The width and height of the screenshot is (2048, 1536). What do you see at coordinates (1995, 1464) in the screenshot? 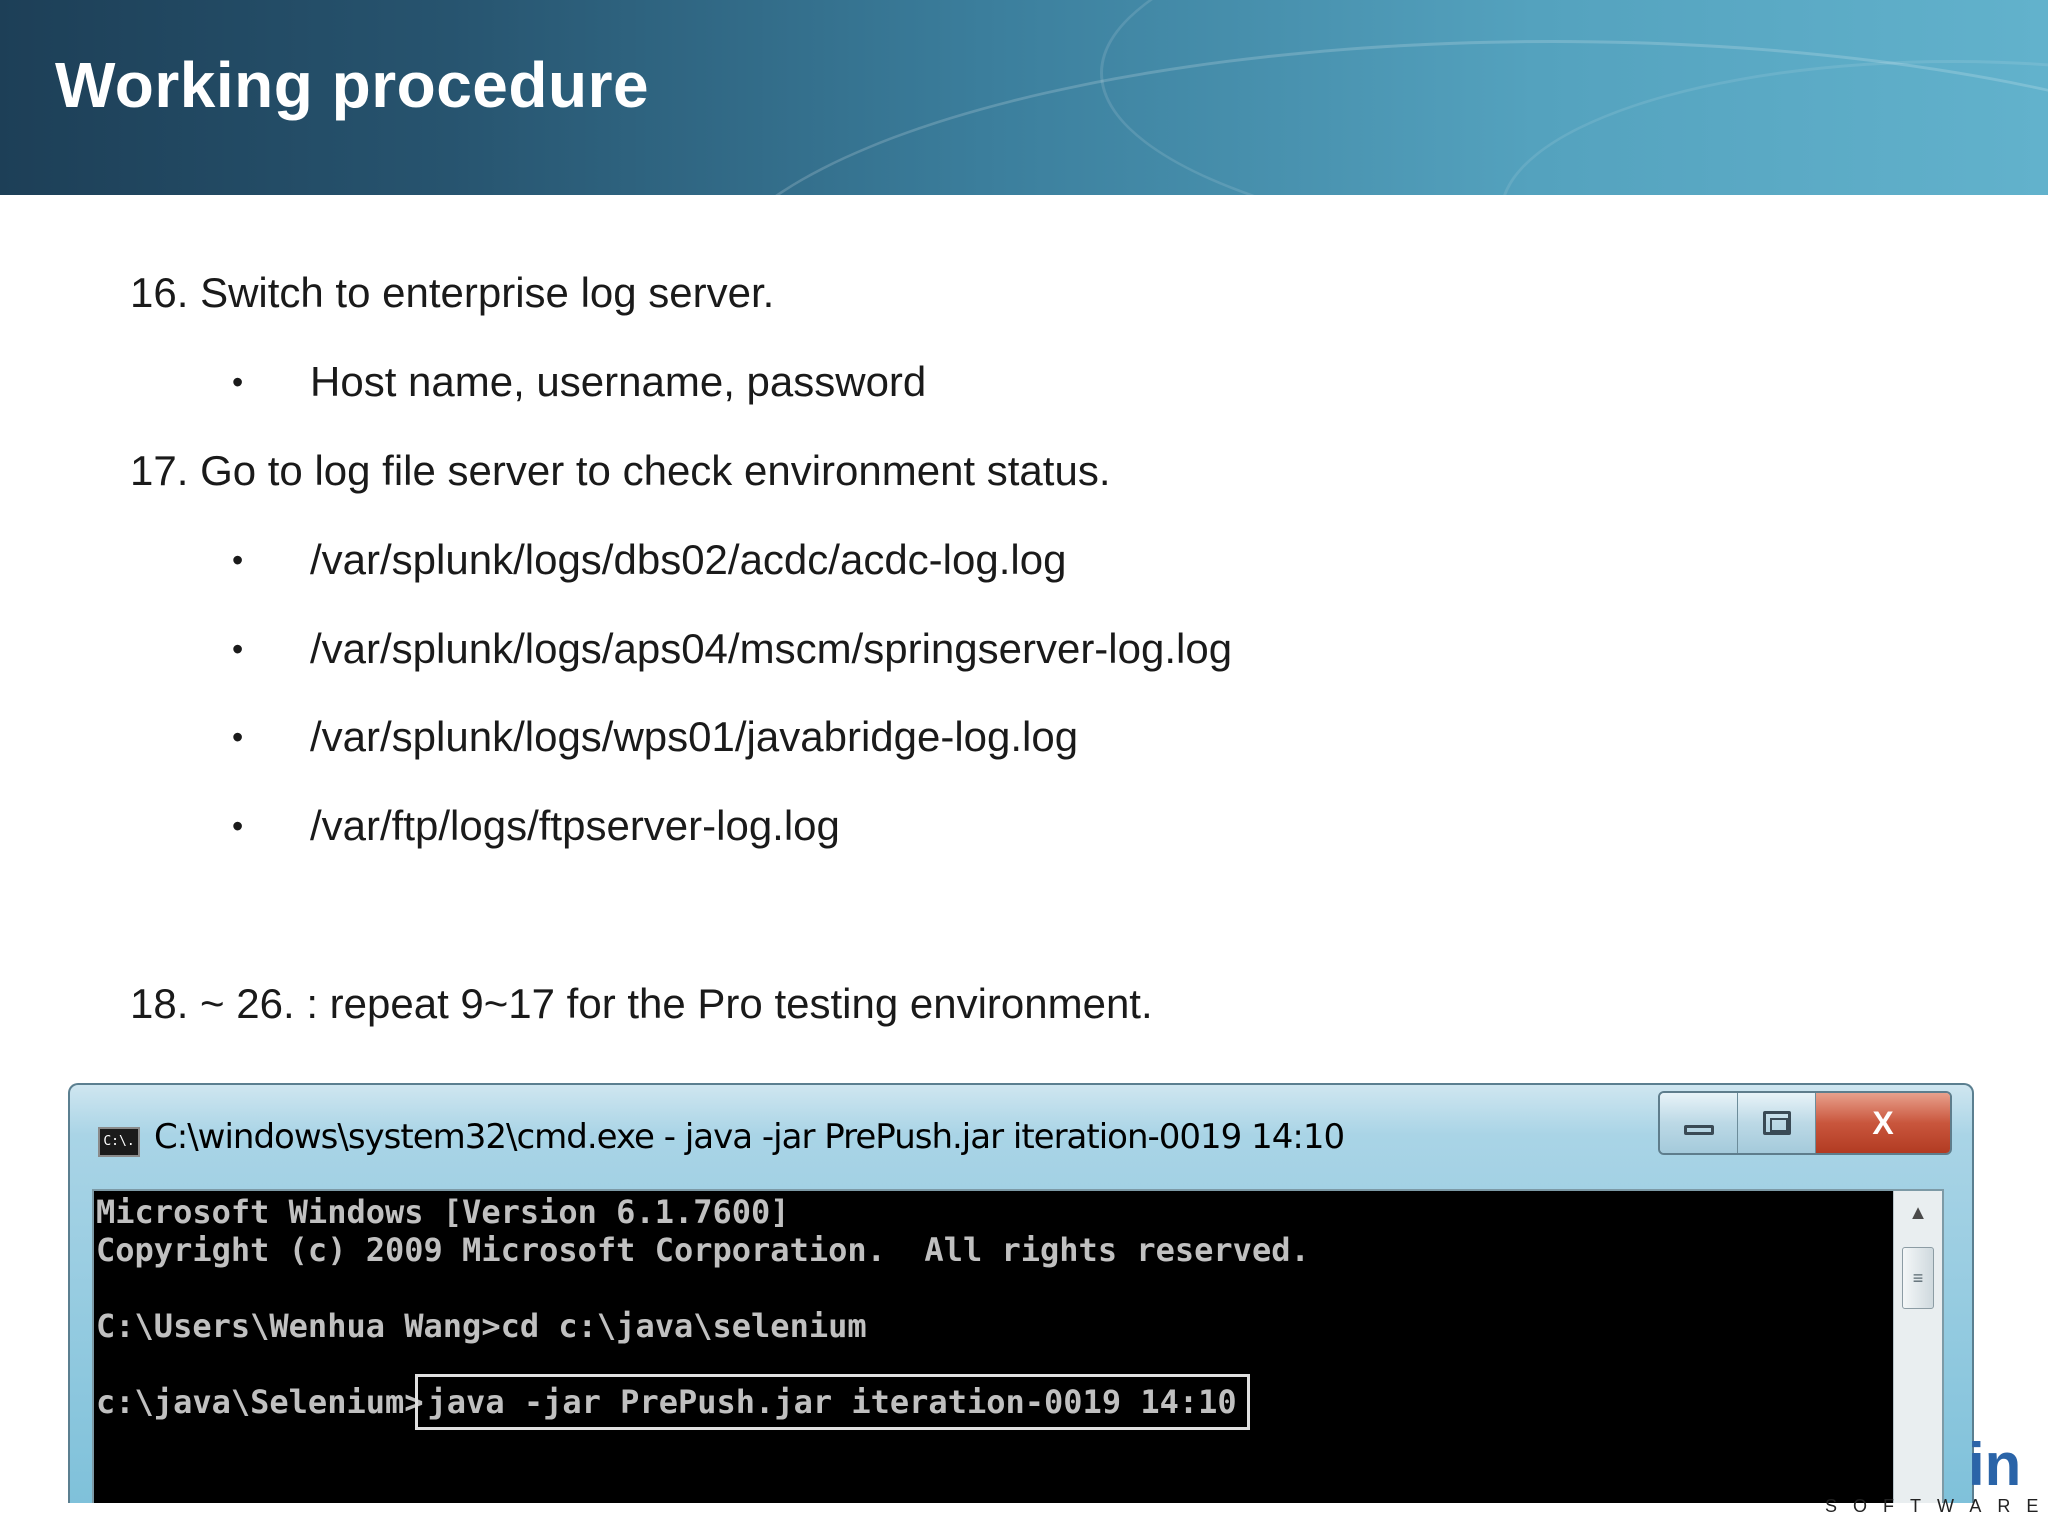
I see `company-logo: in` at bounding box center [1995, 1464].